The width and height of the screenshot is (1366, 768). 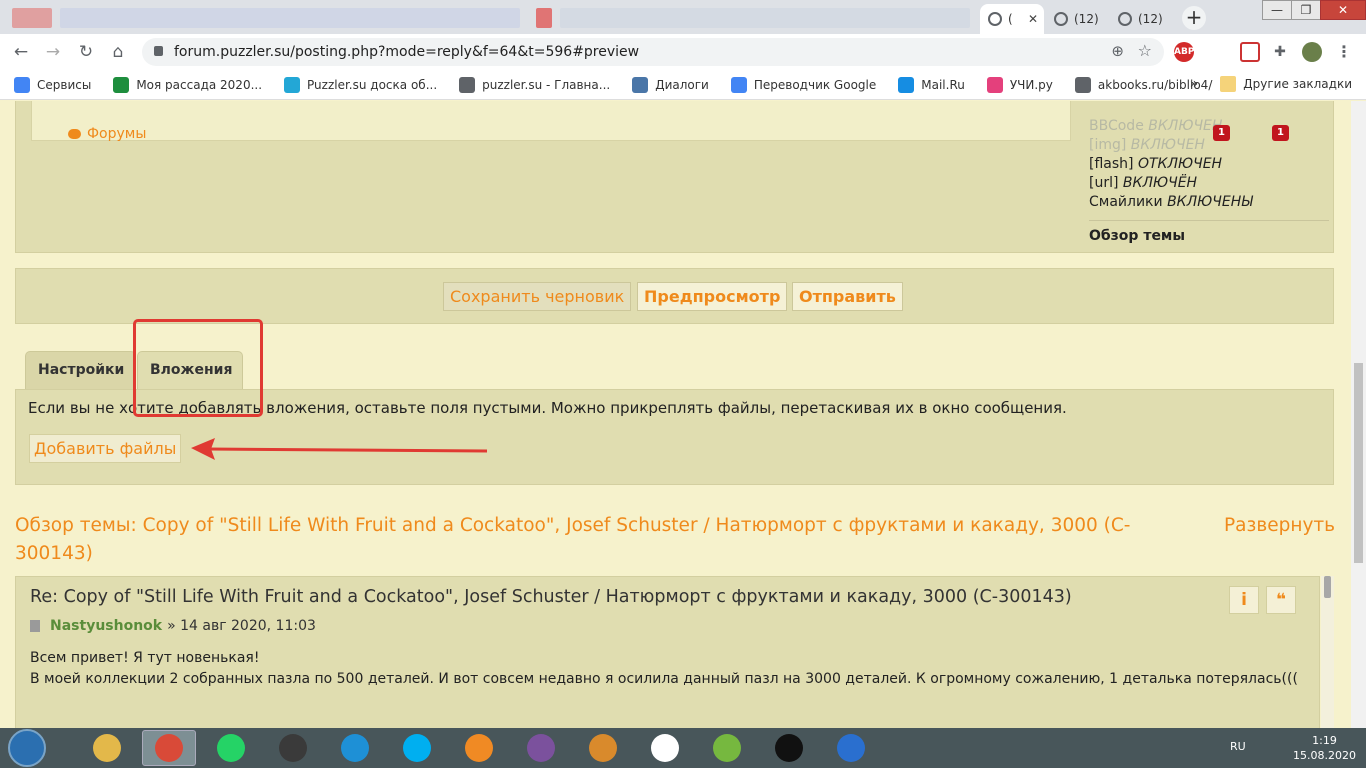 I want to click on other-bookmarks: » Другие закладки, so click(x=1271, y=84).